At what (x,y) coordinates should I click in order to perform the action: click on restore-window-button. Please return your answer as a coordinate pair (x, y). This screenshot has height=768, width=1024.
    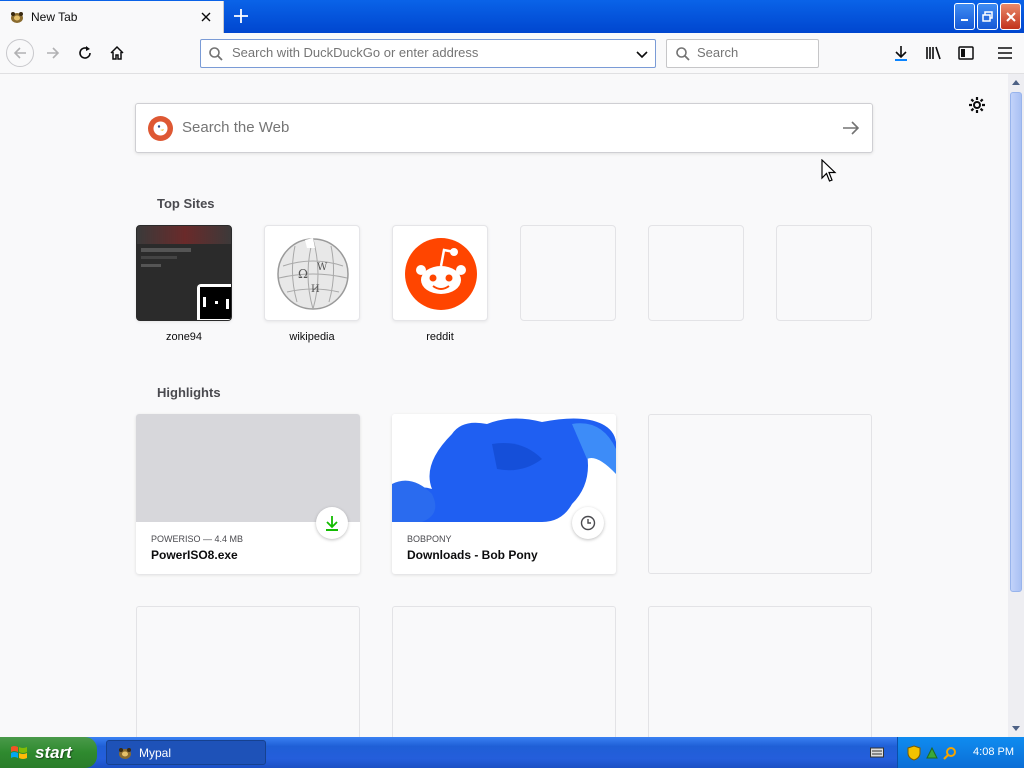
    Looking at the image, I should click on (987, 16).